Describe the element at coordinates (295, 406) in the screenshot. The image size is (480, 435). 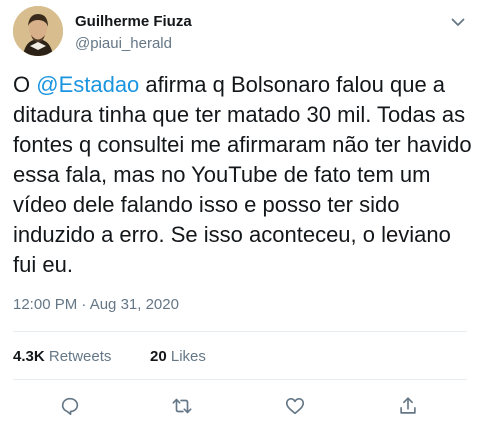
I see `heart-icon` at that location.